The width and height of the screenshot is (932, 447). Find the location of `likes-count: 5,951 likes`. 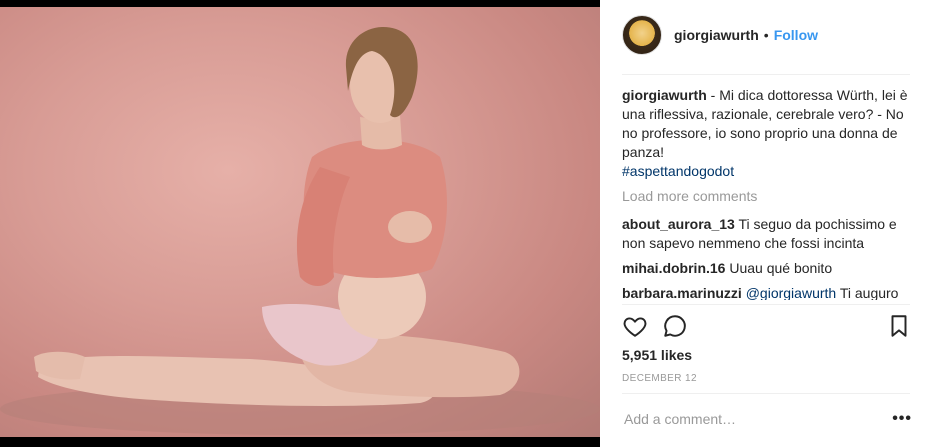

likes-count: 5,951 likes is located at coordinates (657, 355).